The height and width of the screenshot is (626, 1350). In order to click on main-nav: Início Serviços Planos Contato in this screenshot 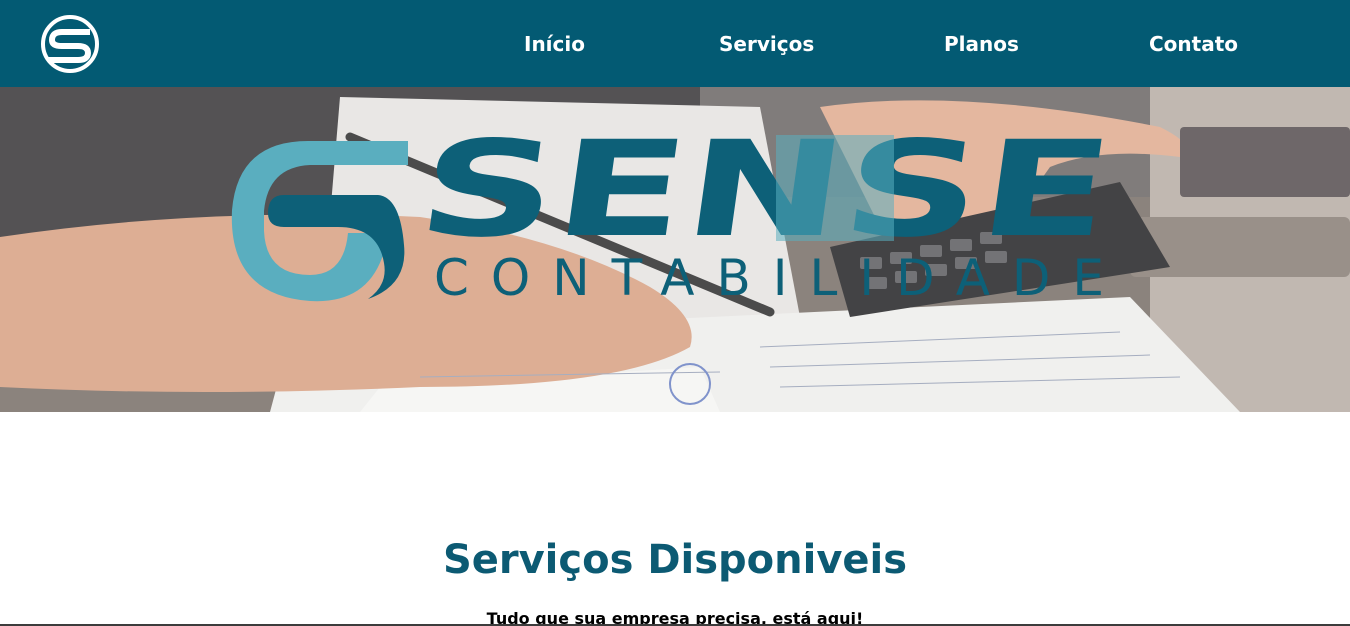, I will do `click(675, 43)`.